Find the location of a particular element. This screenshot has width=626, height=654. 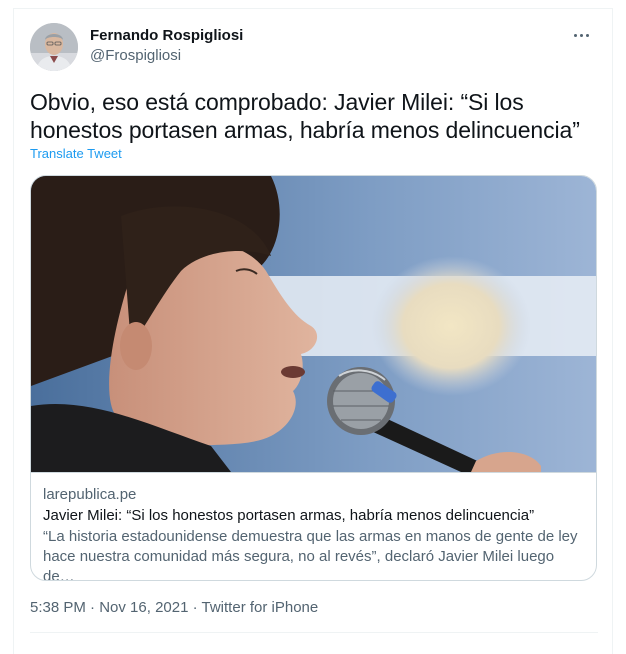

tweet-header: Fernando Rospigliosi @Frospigliosi is located at coordinates (314, 47).